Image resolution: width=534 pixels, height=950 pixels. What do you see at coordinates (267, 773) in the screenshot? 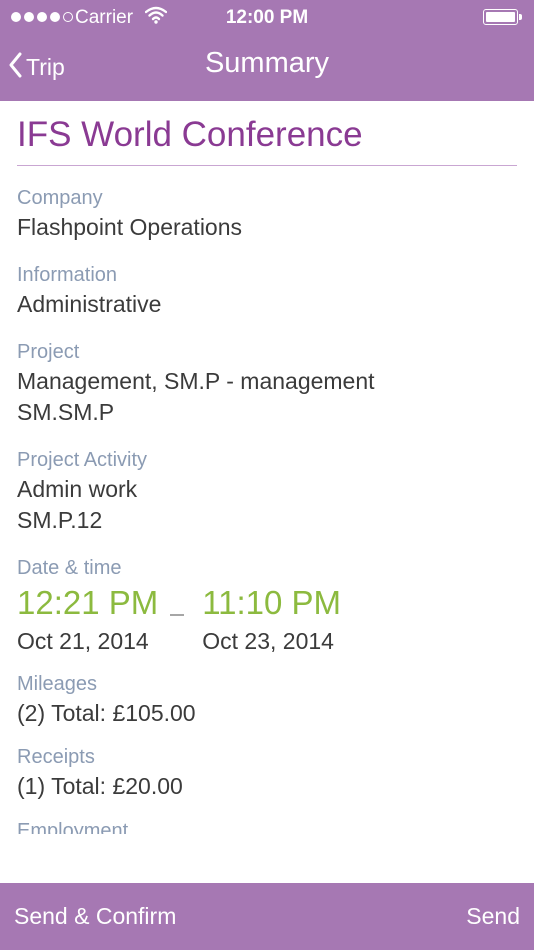
I see `receipts-field: Receipts (1) Total: £20.00` at bounding box center [267, 773].